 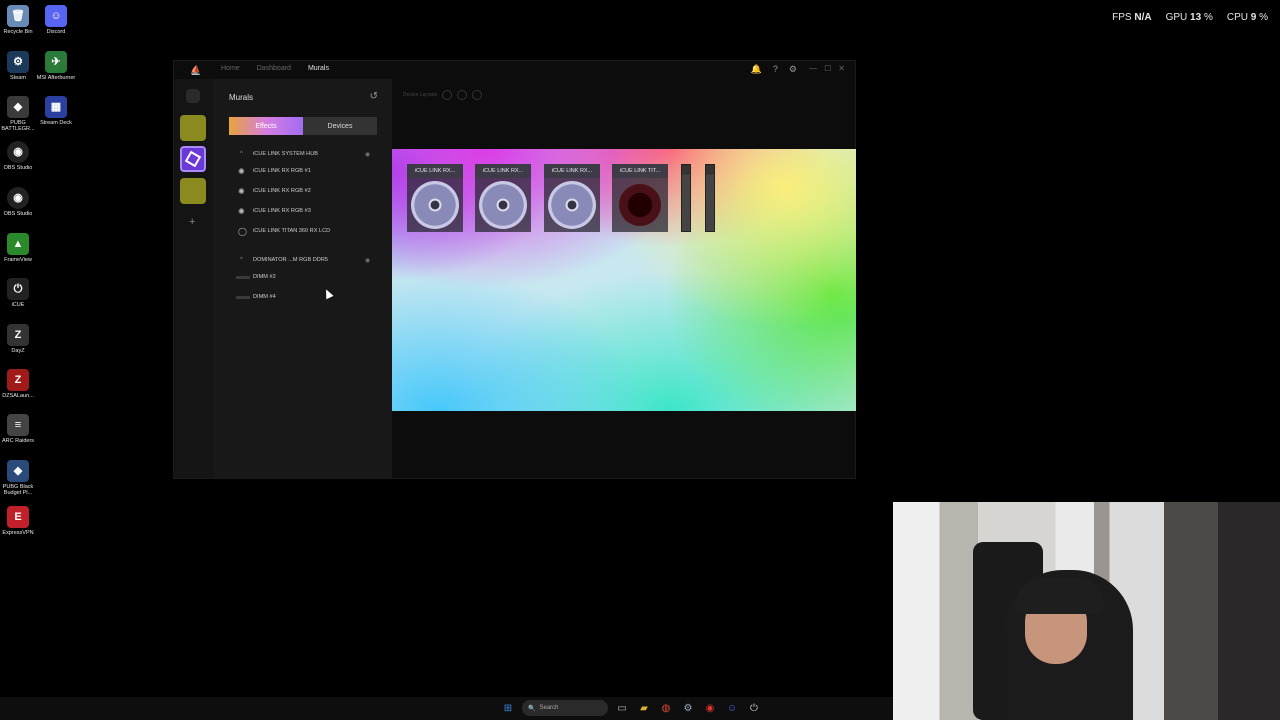 I want to click on title-bar: ⛵ Home Dashboard Murals 🔔 ? ⚙ — ☐ ✕, so click(x=514, y=70).